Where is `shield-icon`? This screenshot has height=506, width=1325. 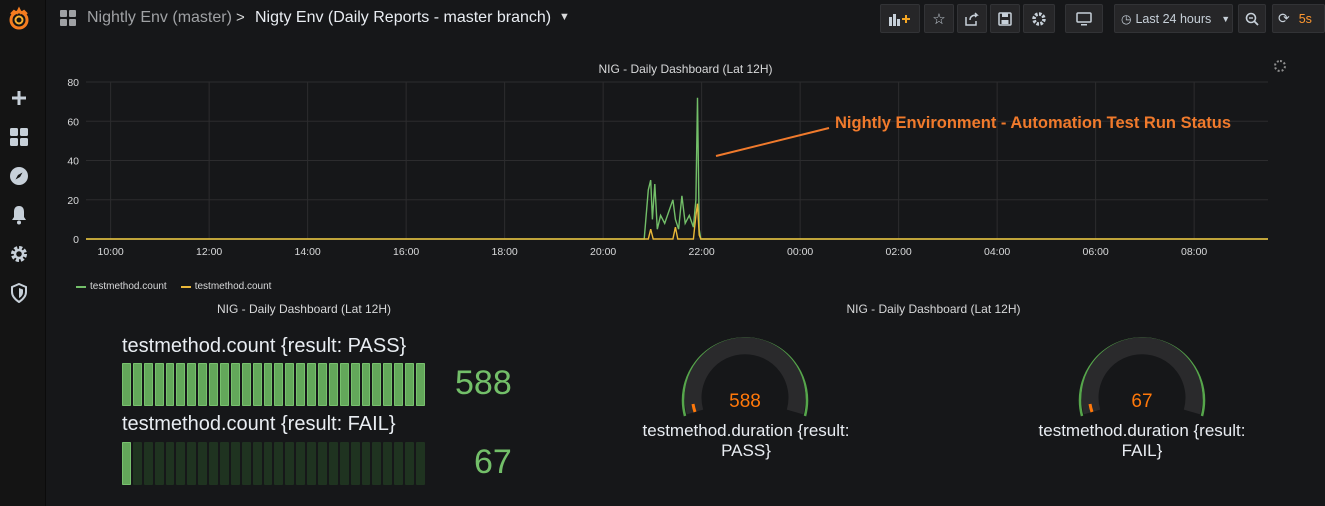
shield-icon is located at coordinates (19, 293).